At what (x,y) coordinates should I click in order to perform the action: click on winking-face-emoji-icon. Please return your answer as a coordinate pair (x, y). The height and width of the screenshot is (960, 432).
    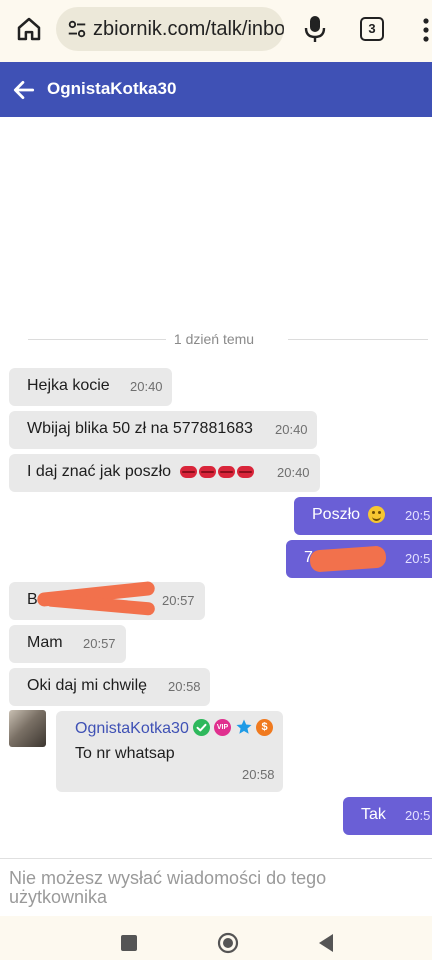
    Looking at the image, I should click on (377, 515).